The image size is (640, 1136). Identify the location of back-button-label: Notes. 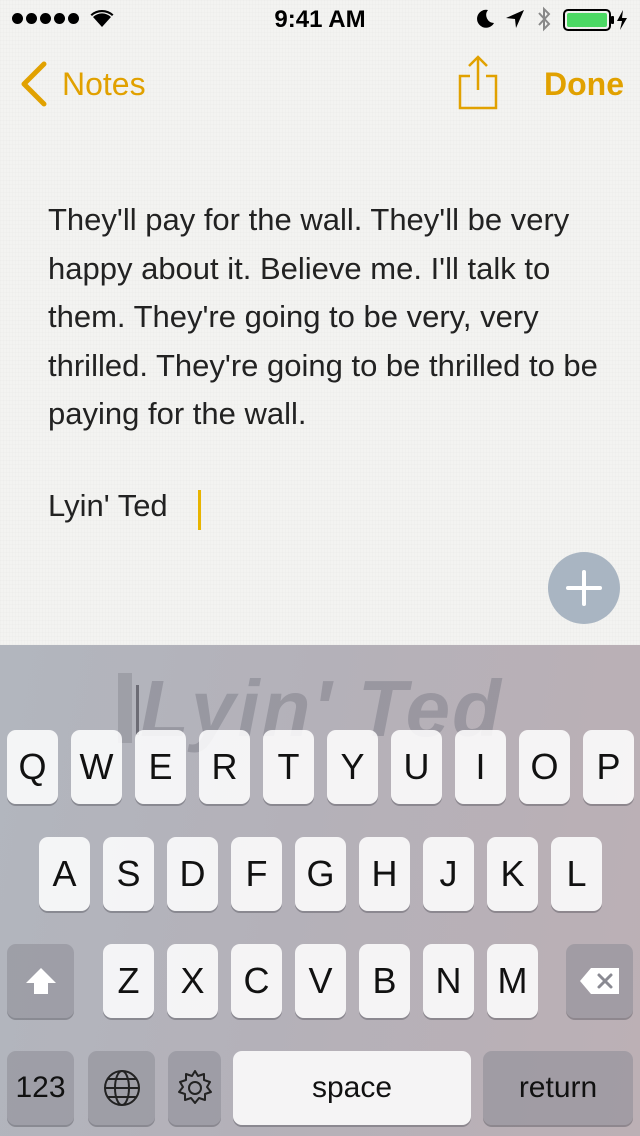
(104, 83).